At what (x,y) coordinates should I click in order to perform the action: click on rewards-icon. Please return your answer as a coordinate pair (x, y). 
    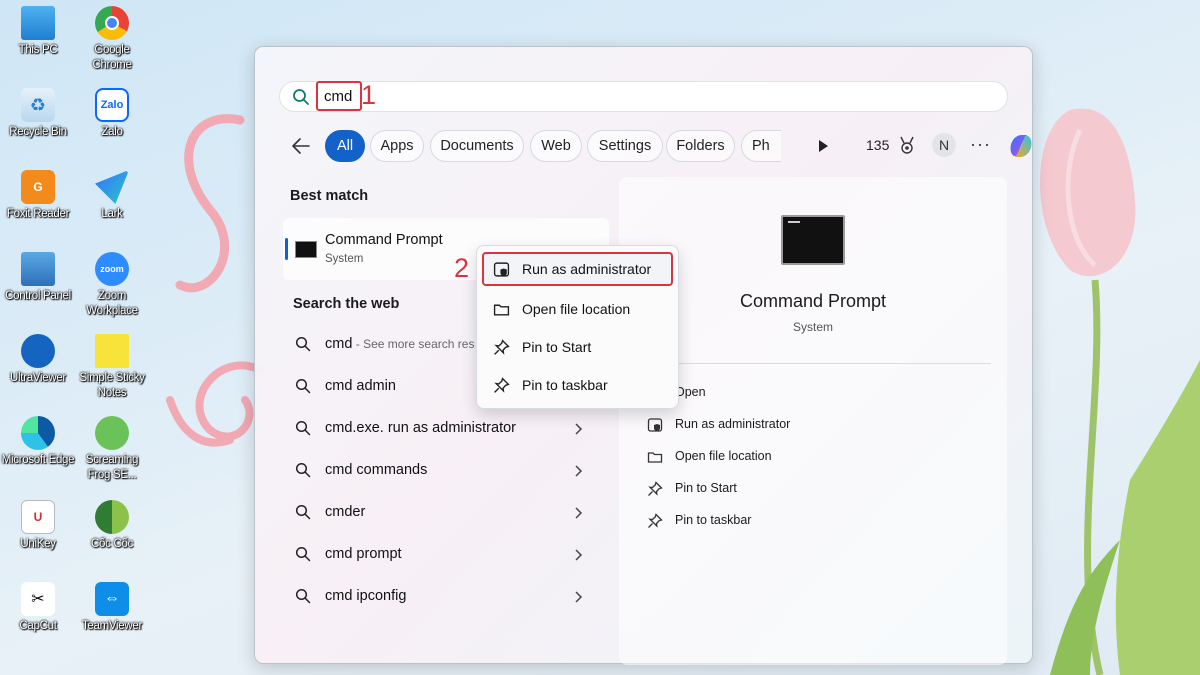
    Looking at the image, I should click on (907, 145).